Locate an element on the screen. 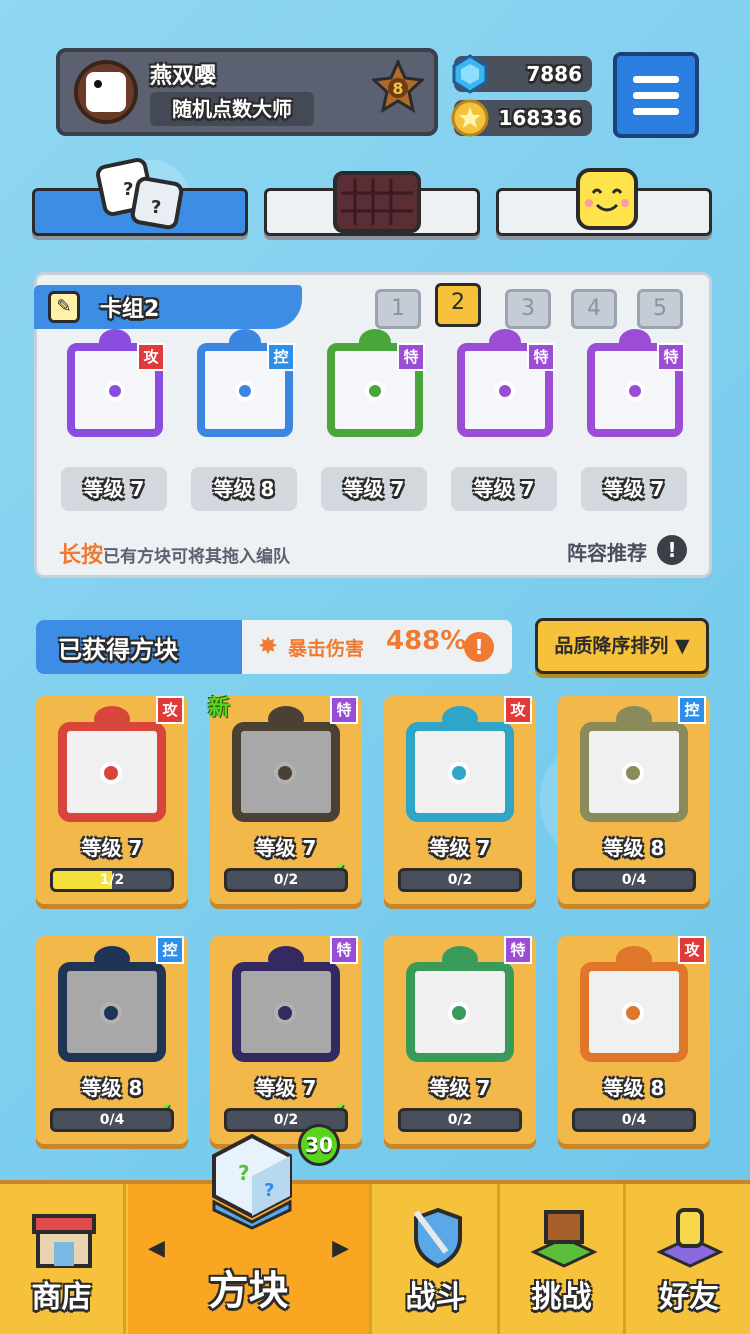 Image resolution: width=750 pixels, height=1334 pixels. upgrade-progress-bar: 1/2 is located at coordinates (112, 880).